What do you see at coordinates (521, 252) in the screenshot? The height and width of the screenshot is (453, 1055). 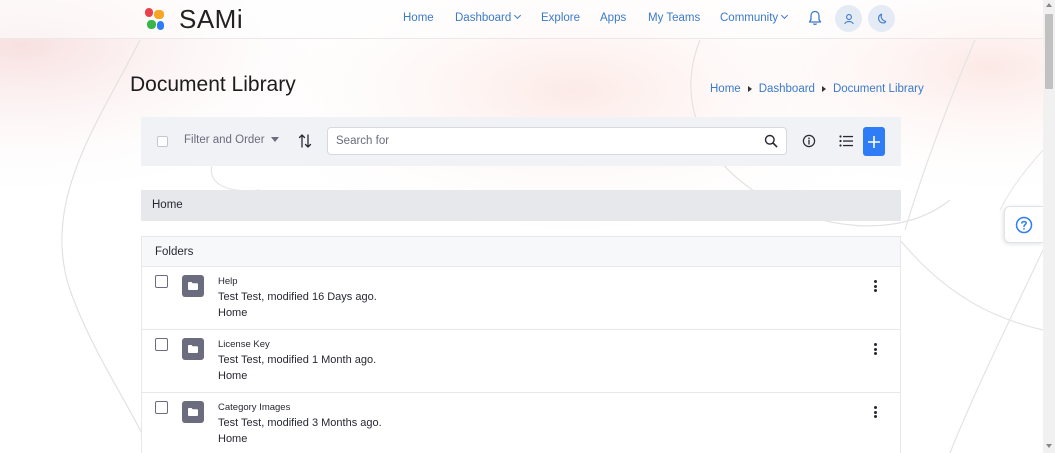 I see `folders-header: Folders` at bounding box center [521, 252].